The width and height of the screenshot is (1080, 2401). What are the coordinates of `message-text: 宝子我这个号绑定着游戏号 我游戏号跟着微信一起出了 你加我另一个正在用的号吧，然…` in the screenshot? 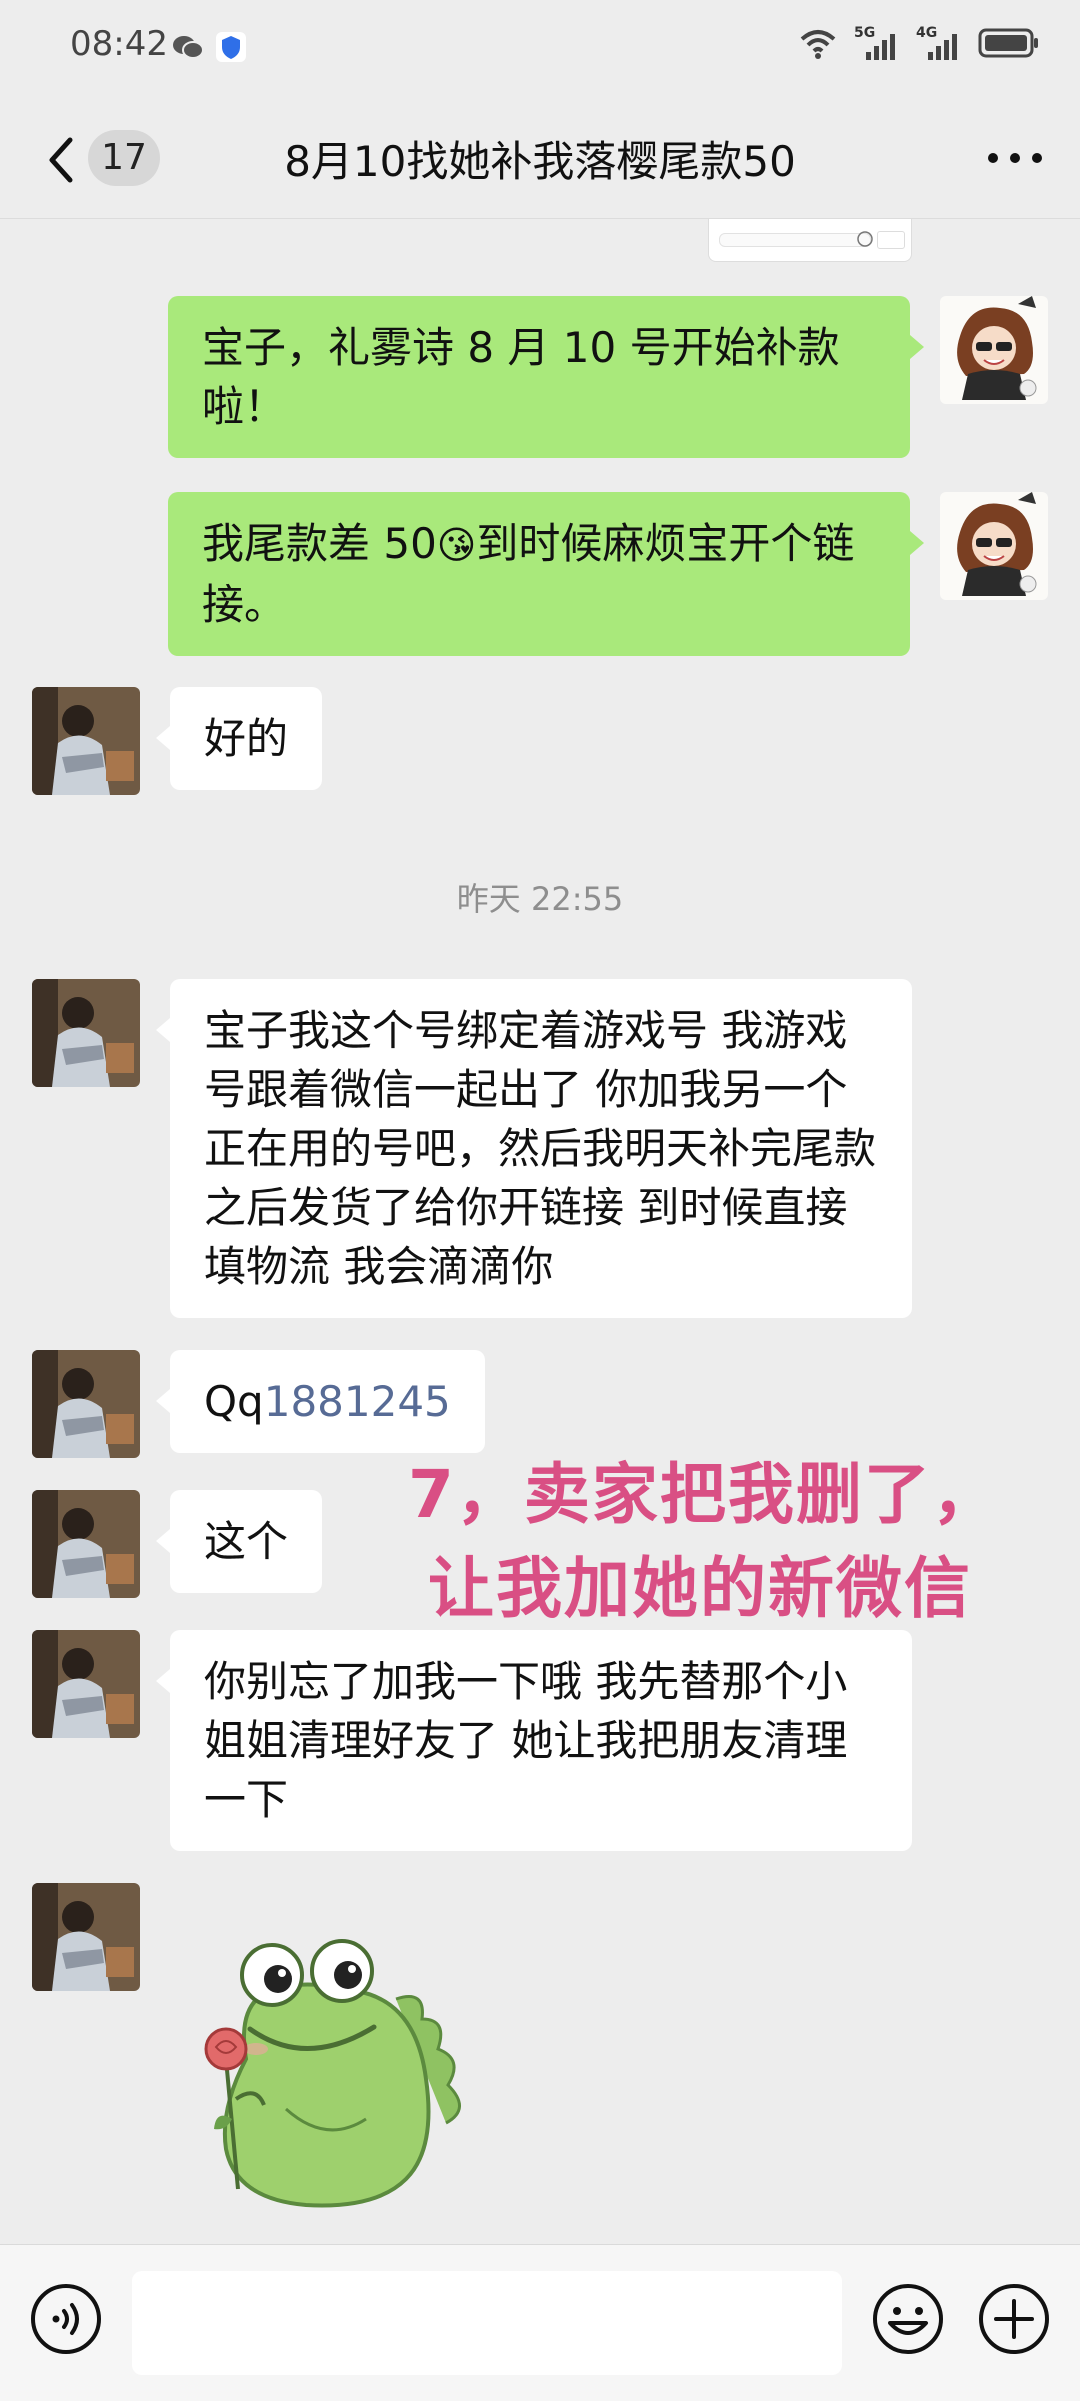 It's located at (540, 1148).